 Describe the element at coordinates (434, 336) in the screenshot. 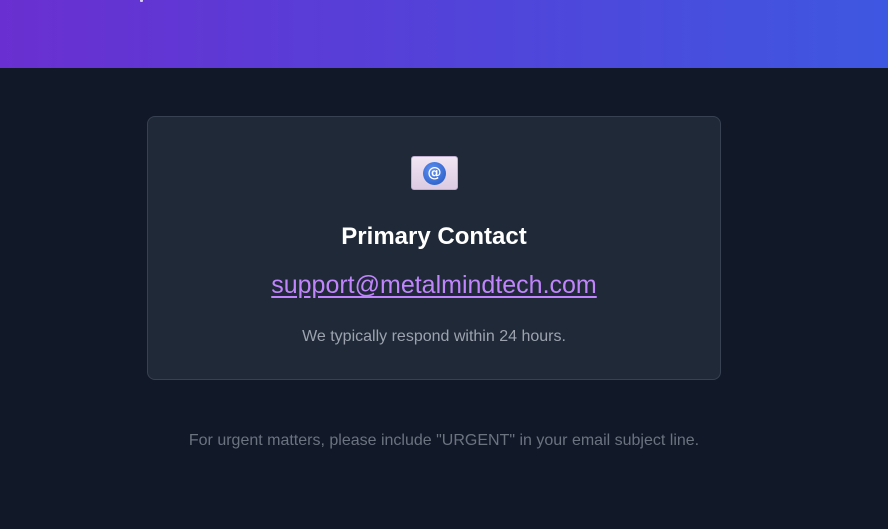

I see `response-time-note: We typically respond within 24 hours.` at that location.